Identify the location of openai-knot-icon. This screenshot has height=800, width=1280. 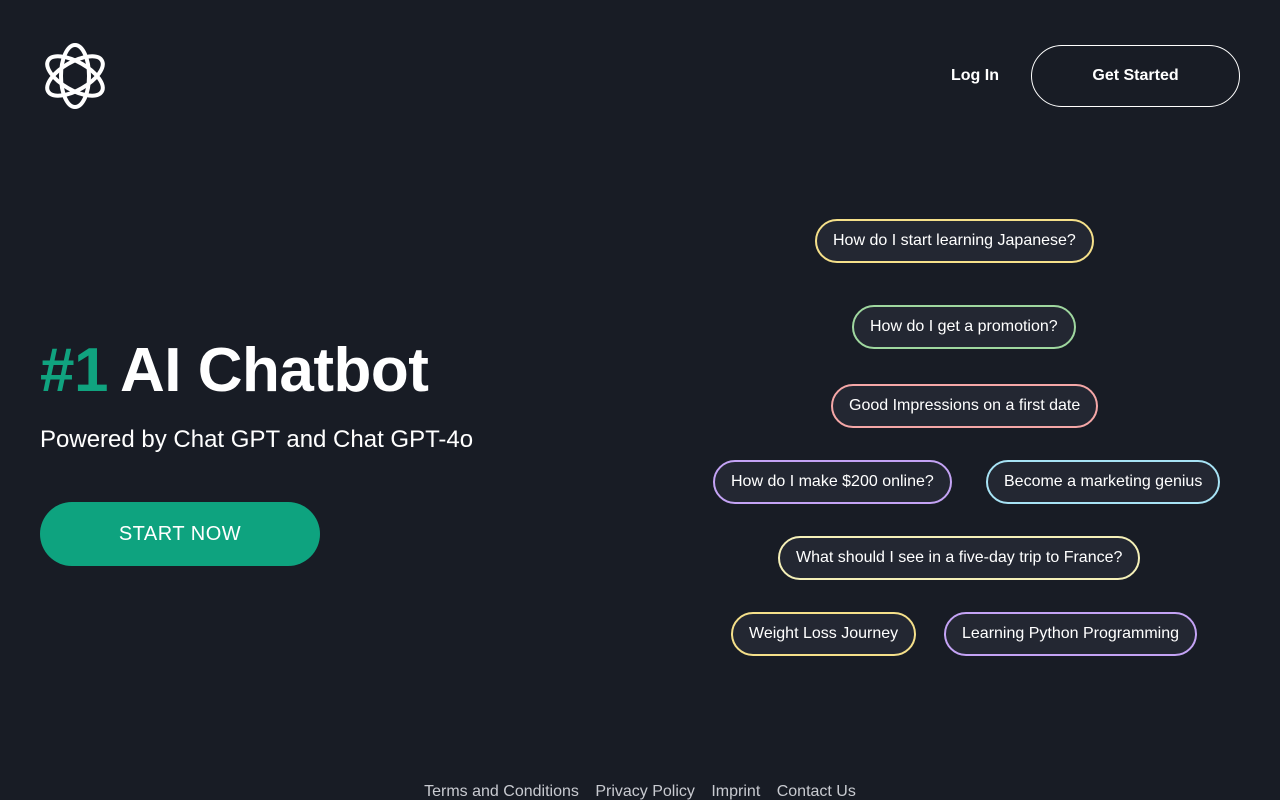
(75, 76).